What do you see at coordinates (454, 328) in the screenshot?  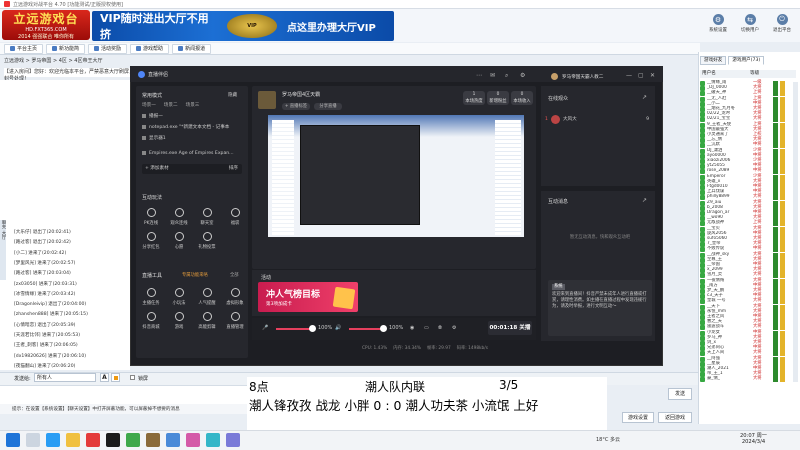 I see `settings-dial-icon: ⚙` at bounding box center [454, 328].